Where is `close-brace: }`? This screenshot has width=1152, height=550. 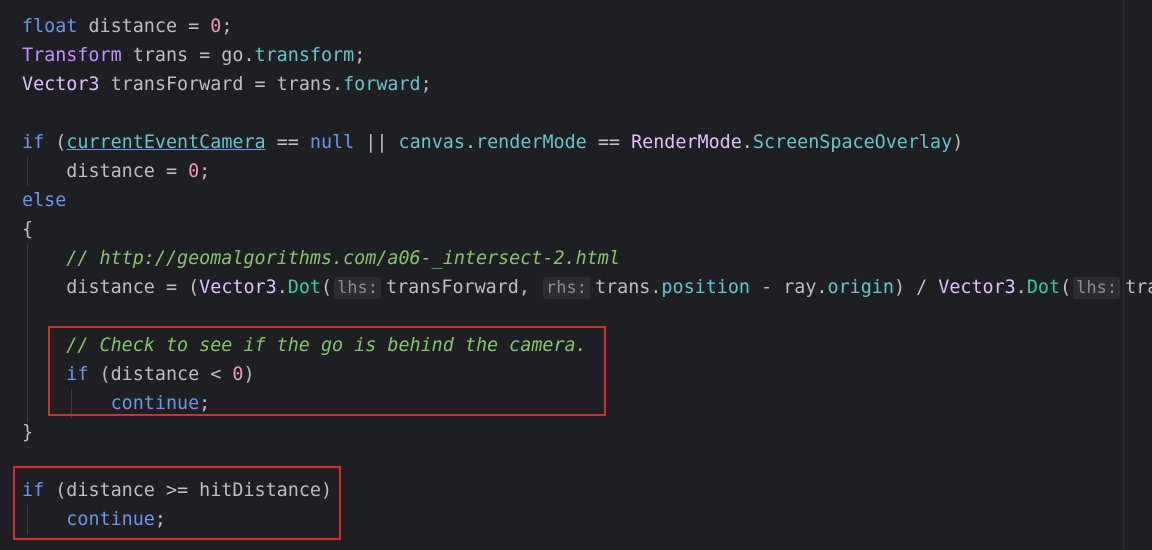 close-brace: } is located at coordinates (28, 432).